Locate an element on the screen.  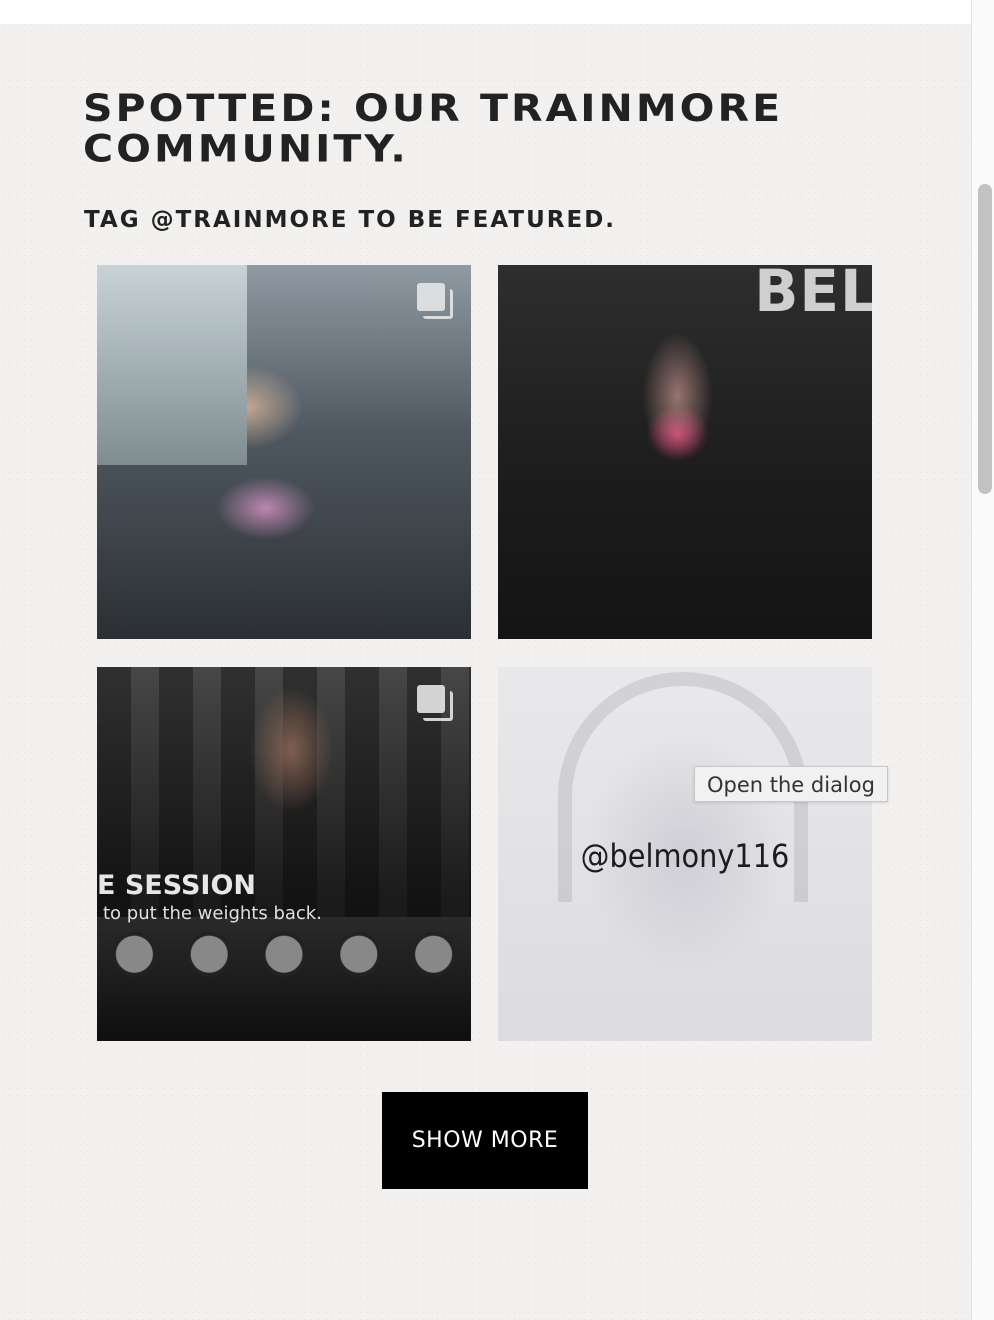
section-heading: SPOTTED: OUR TRAINMORE COMMUNITY. is located at coordinates (433, 128).